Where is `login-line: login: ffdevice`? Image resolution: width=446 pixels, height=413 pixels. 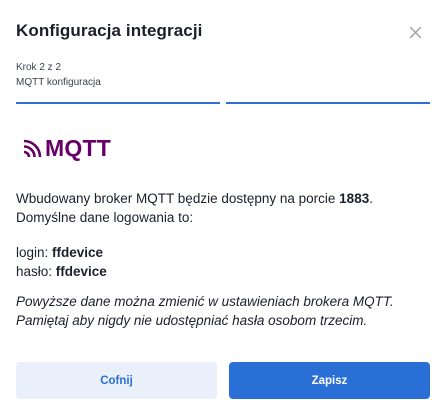 login-line: login: ffdevice is located at coordinates (59, 252).